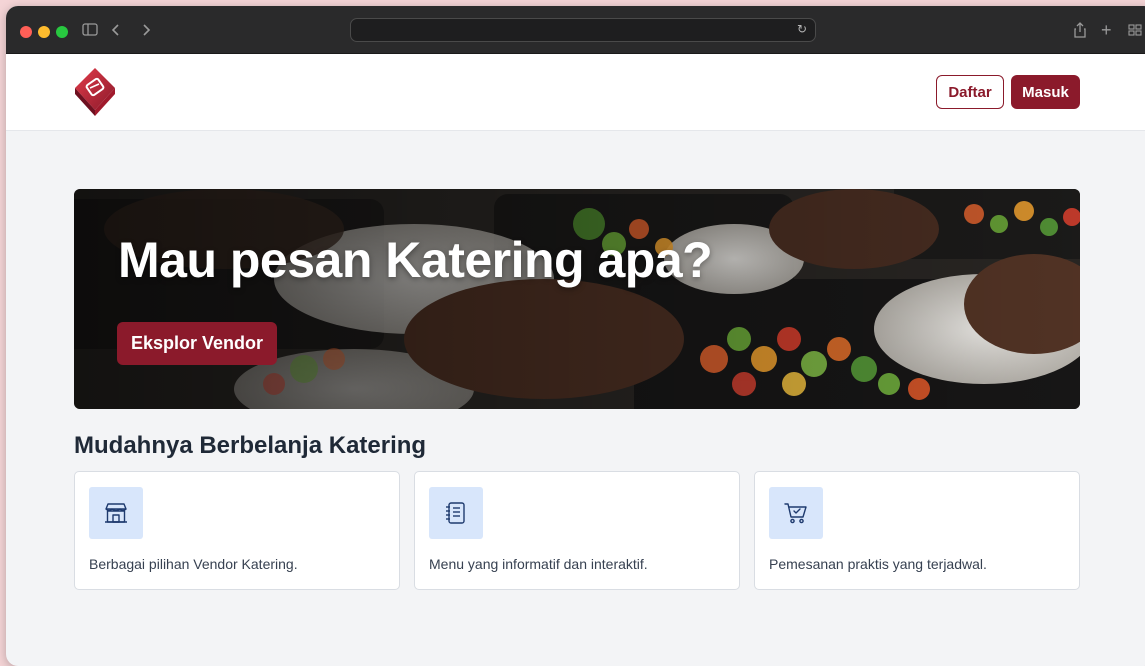 This screenshot has height=666, width=1145. What do you see at coordinates (456, 513) in the screenshot?
I see `menu-list-icon` at bounding box center [456, 513].